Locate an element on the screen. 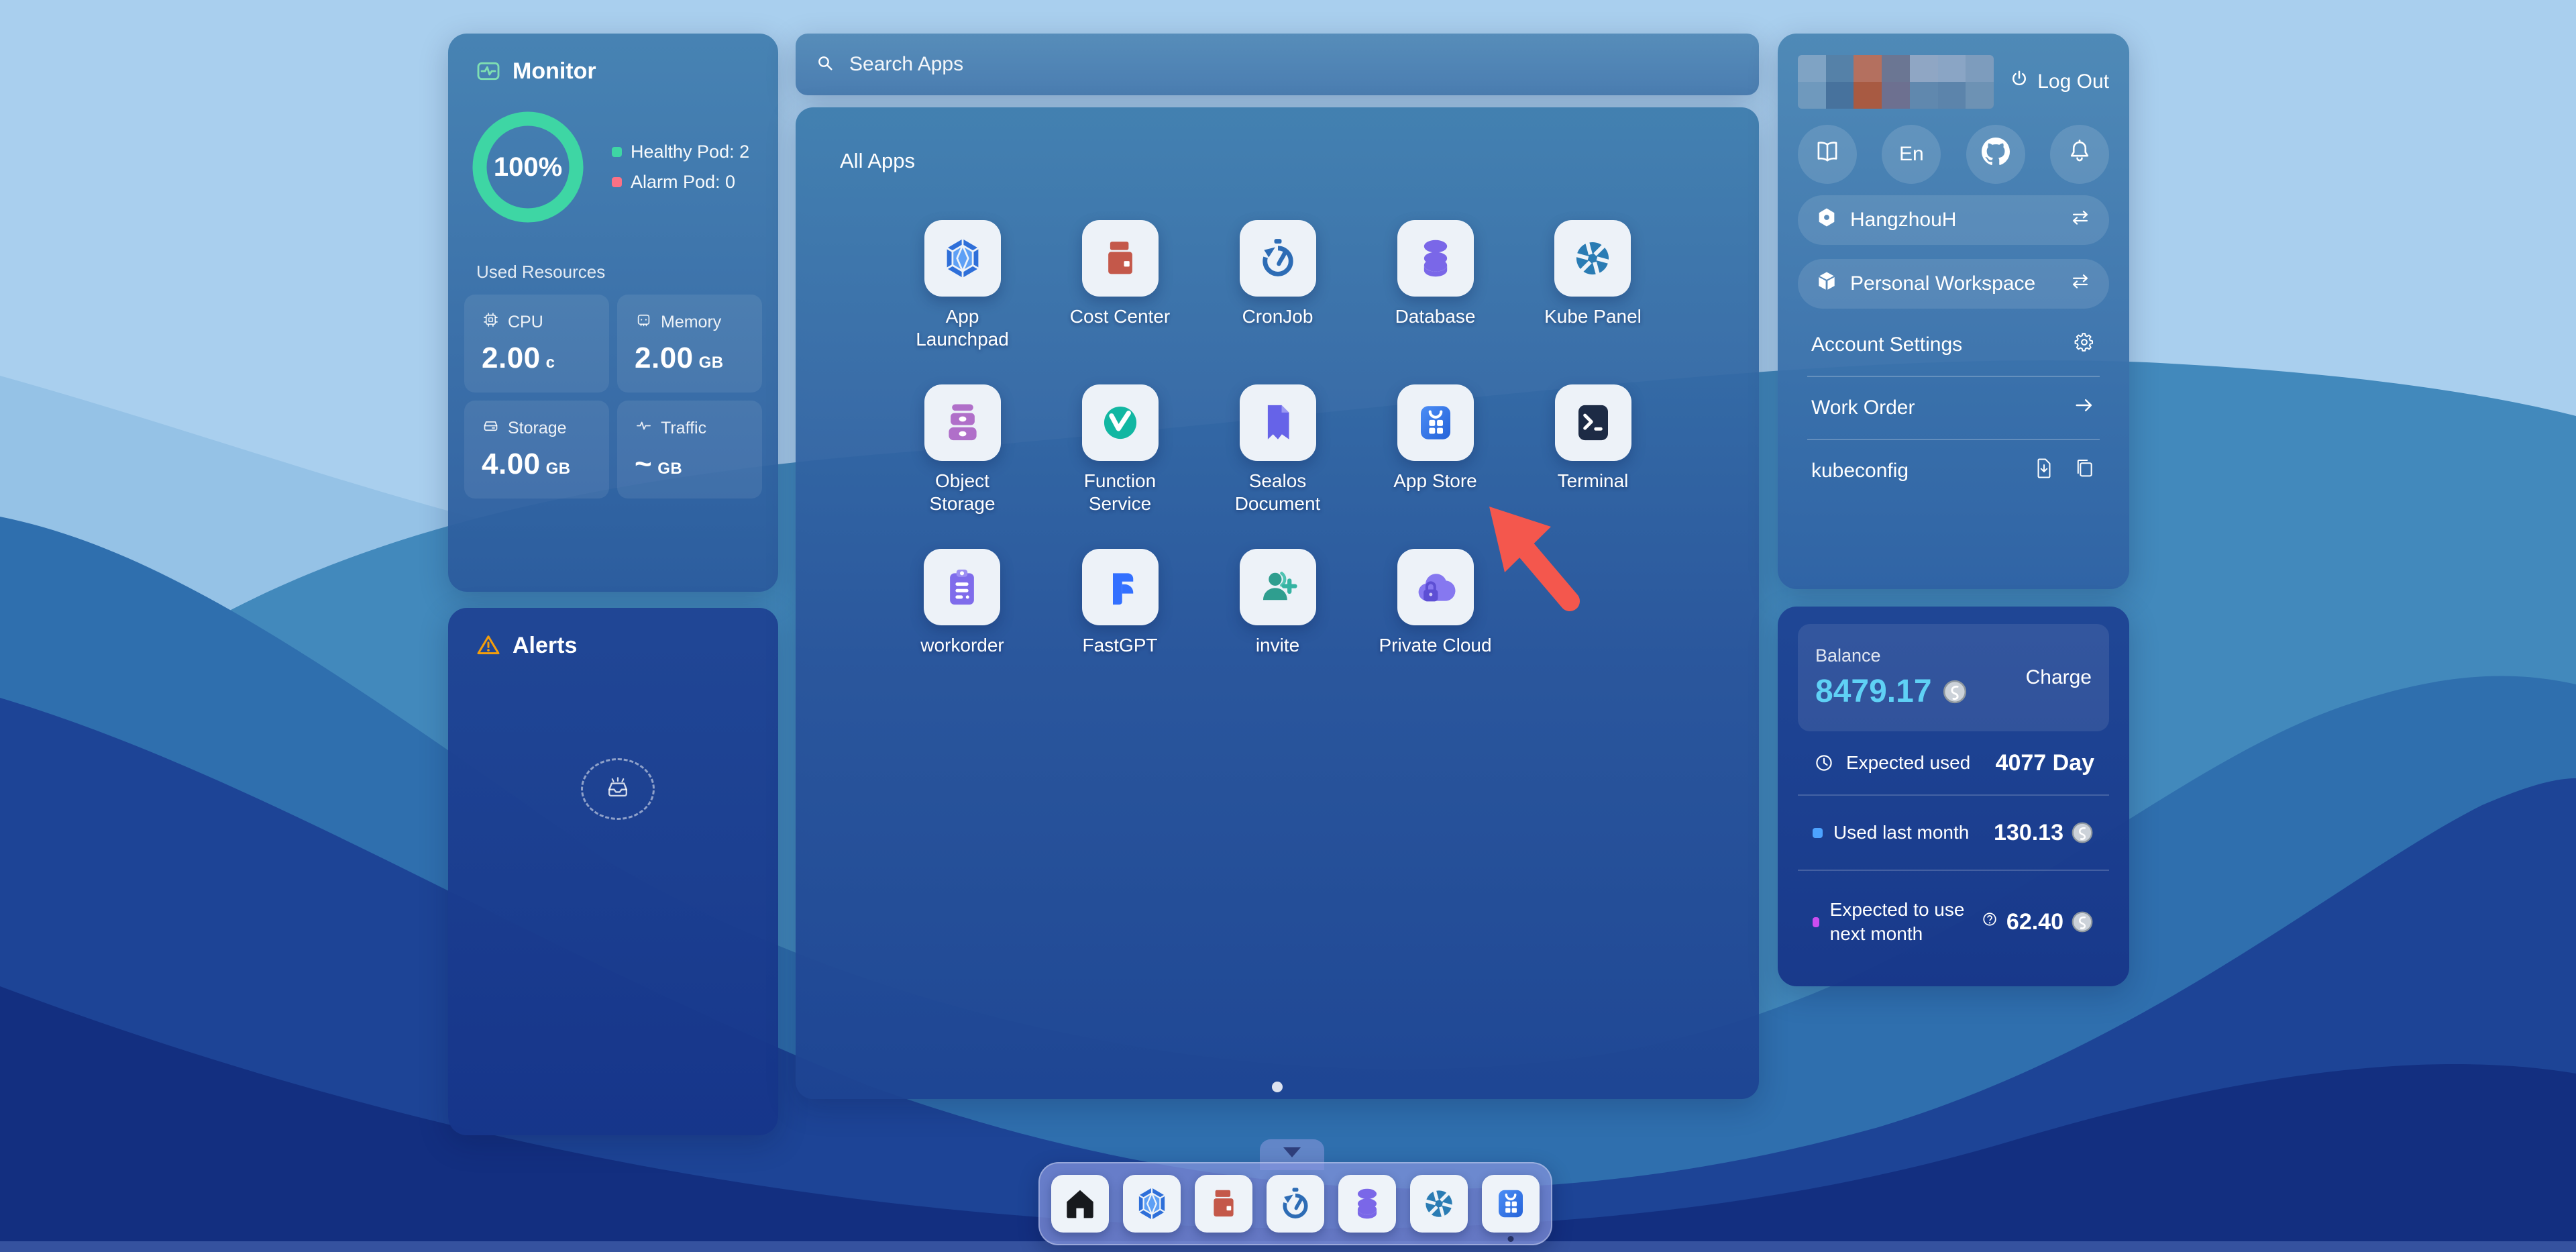 This screenshot has height=1252, width=2576. workorder-icon is located at coordinates (962, 587).